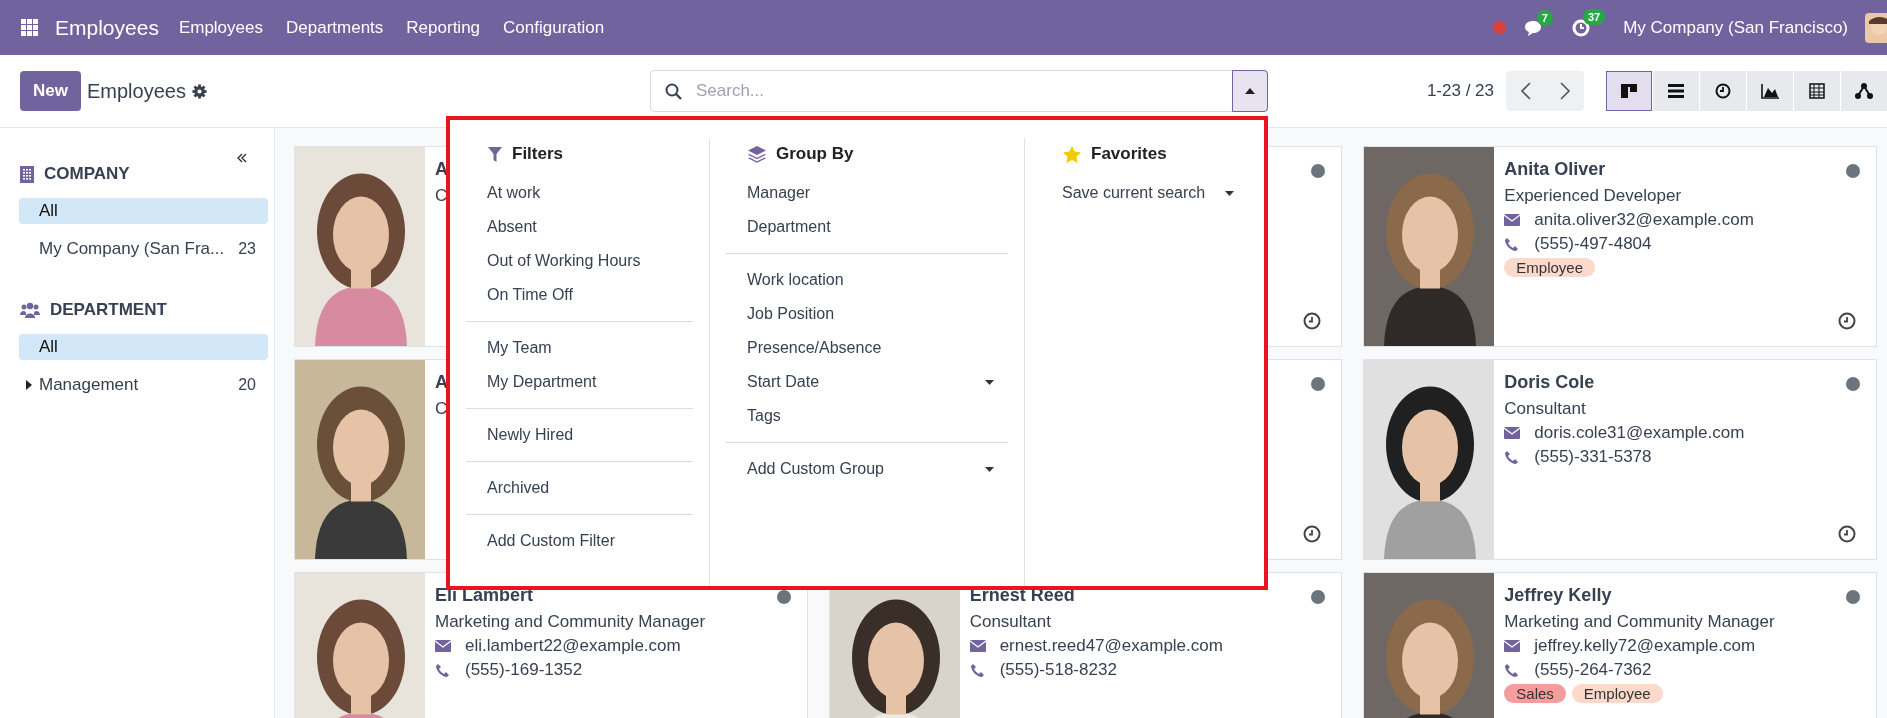  What do you see at coordinates (673, 91) in the screenshot?
I see `search-icon` at bounding box center [673, 91].